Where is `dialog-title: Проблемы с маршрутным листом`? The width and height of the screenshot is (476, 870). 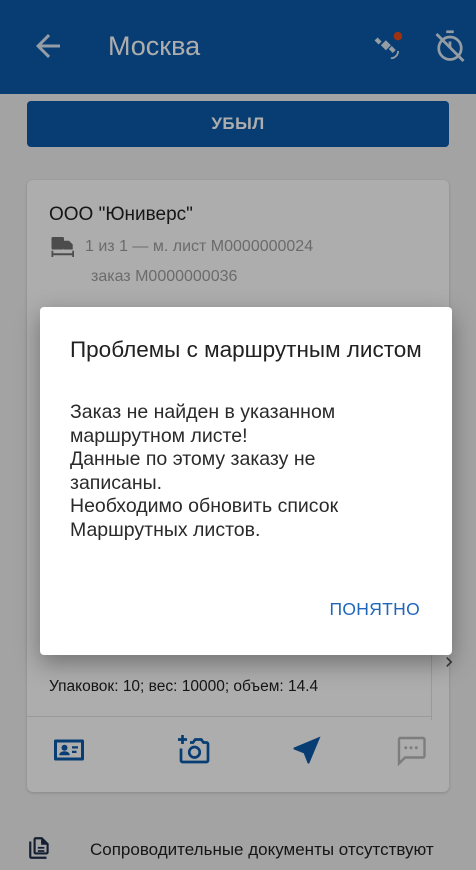
dialog-title: Проблемы с маршрутным листом is located at coordinates (246, 349).